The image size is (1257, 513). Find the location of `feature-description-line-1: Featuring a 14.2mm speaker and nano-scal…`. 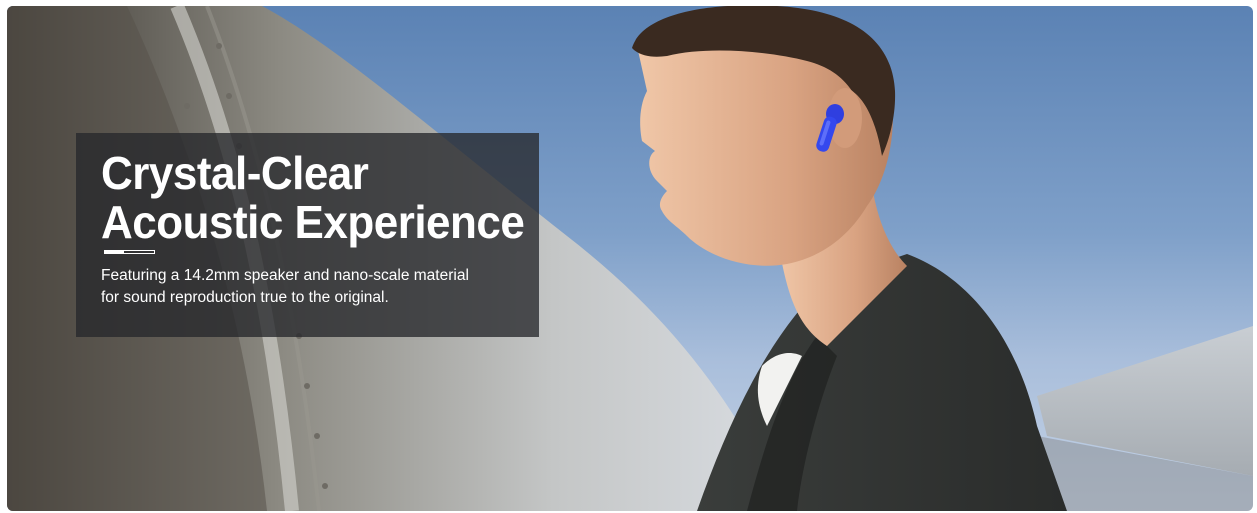

feature-description-line-1: Featuring a 14.2mm speaker and nano-scal… is located at coordinates (285, 275).